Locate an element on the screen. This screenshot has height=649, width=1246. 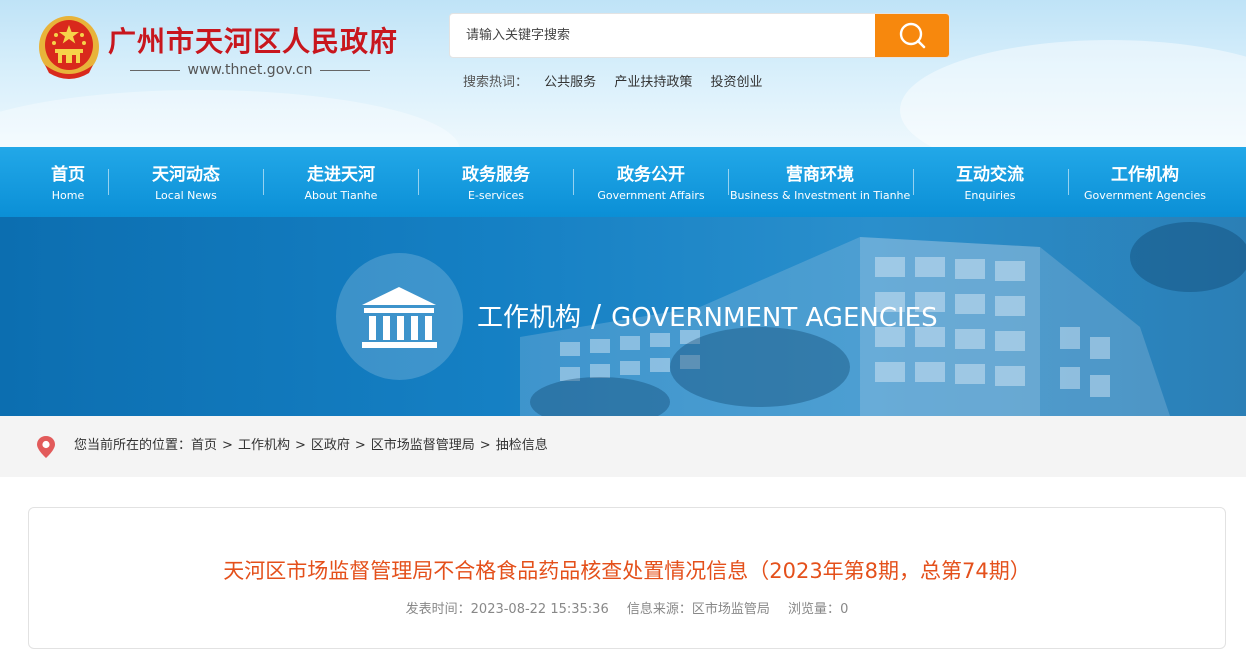
nav-item-about: 走进天河 About Tianhe is located at coordinates (341, 182).